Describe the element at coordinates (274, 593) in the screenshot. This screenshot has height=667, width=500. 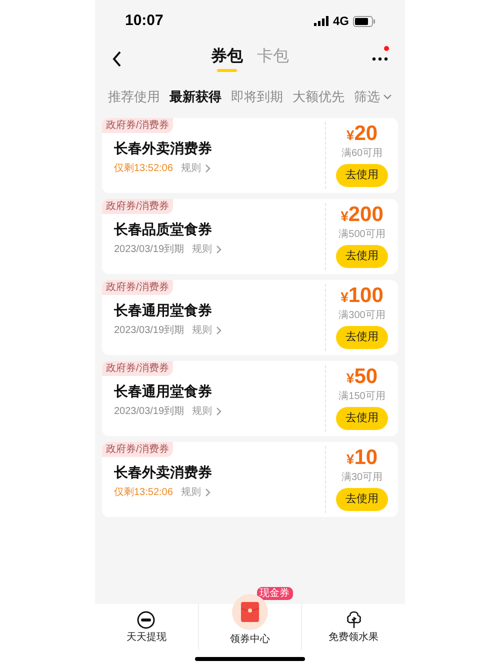
I see `cash-coupon-badge: 现金券` at that location.